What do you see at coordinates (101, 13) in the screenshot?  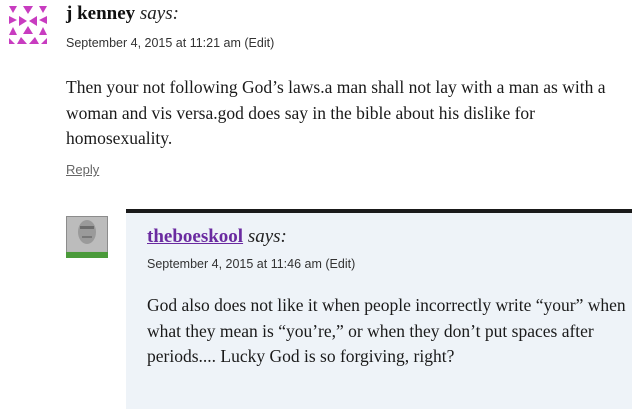 I see `author-name: j kenney` at bounding box center [101, 13].